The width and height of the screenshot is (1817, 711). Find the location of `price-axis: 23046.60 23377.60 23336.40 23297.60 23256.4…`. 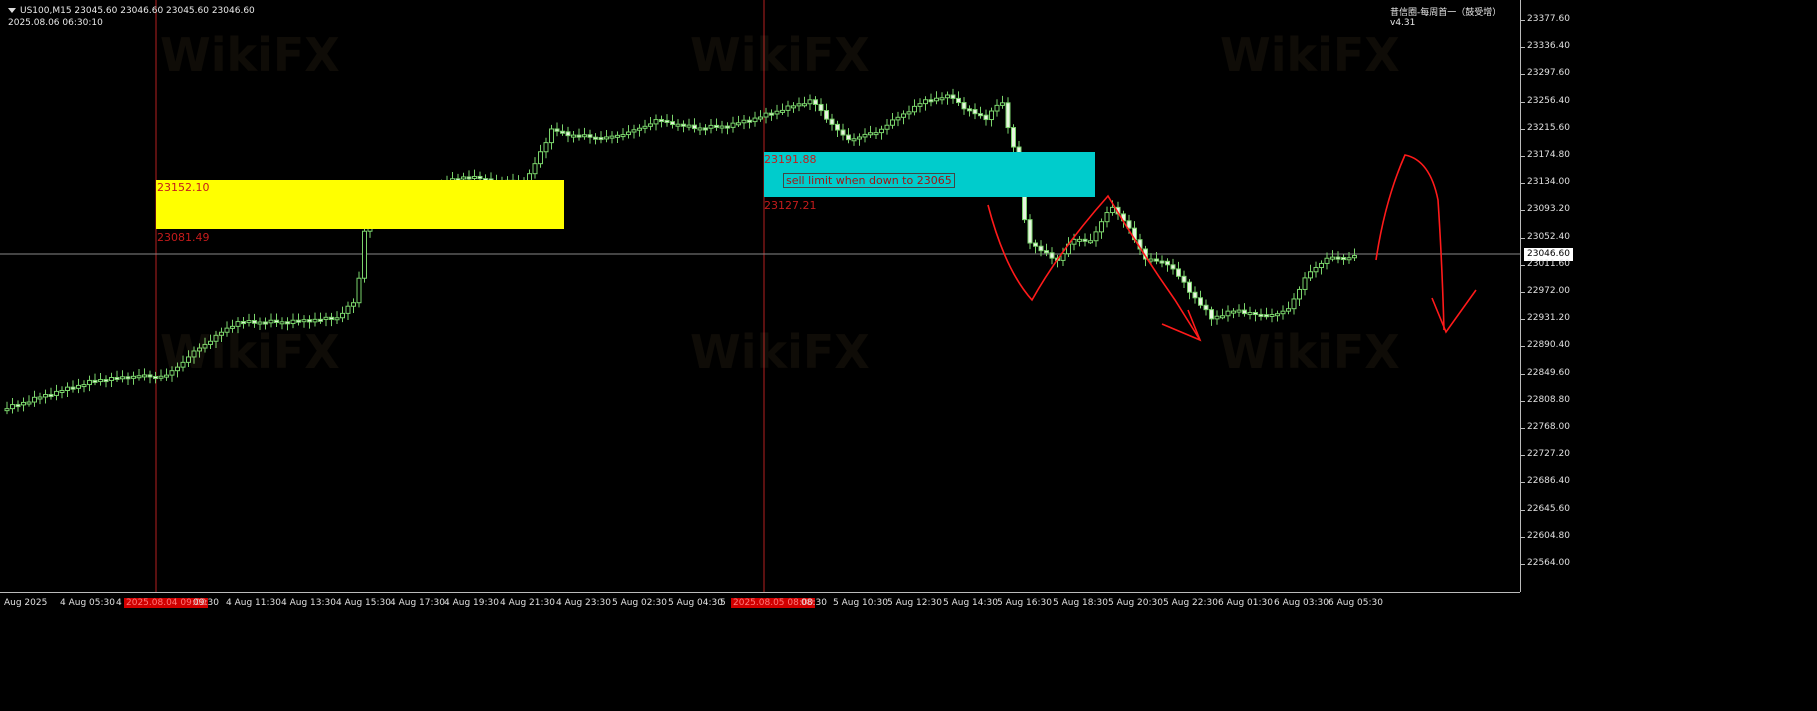

price-axis: 23046.60 23377.60 23336.40 23297.60 23256.4… is located at coordinates (1668, 296).